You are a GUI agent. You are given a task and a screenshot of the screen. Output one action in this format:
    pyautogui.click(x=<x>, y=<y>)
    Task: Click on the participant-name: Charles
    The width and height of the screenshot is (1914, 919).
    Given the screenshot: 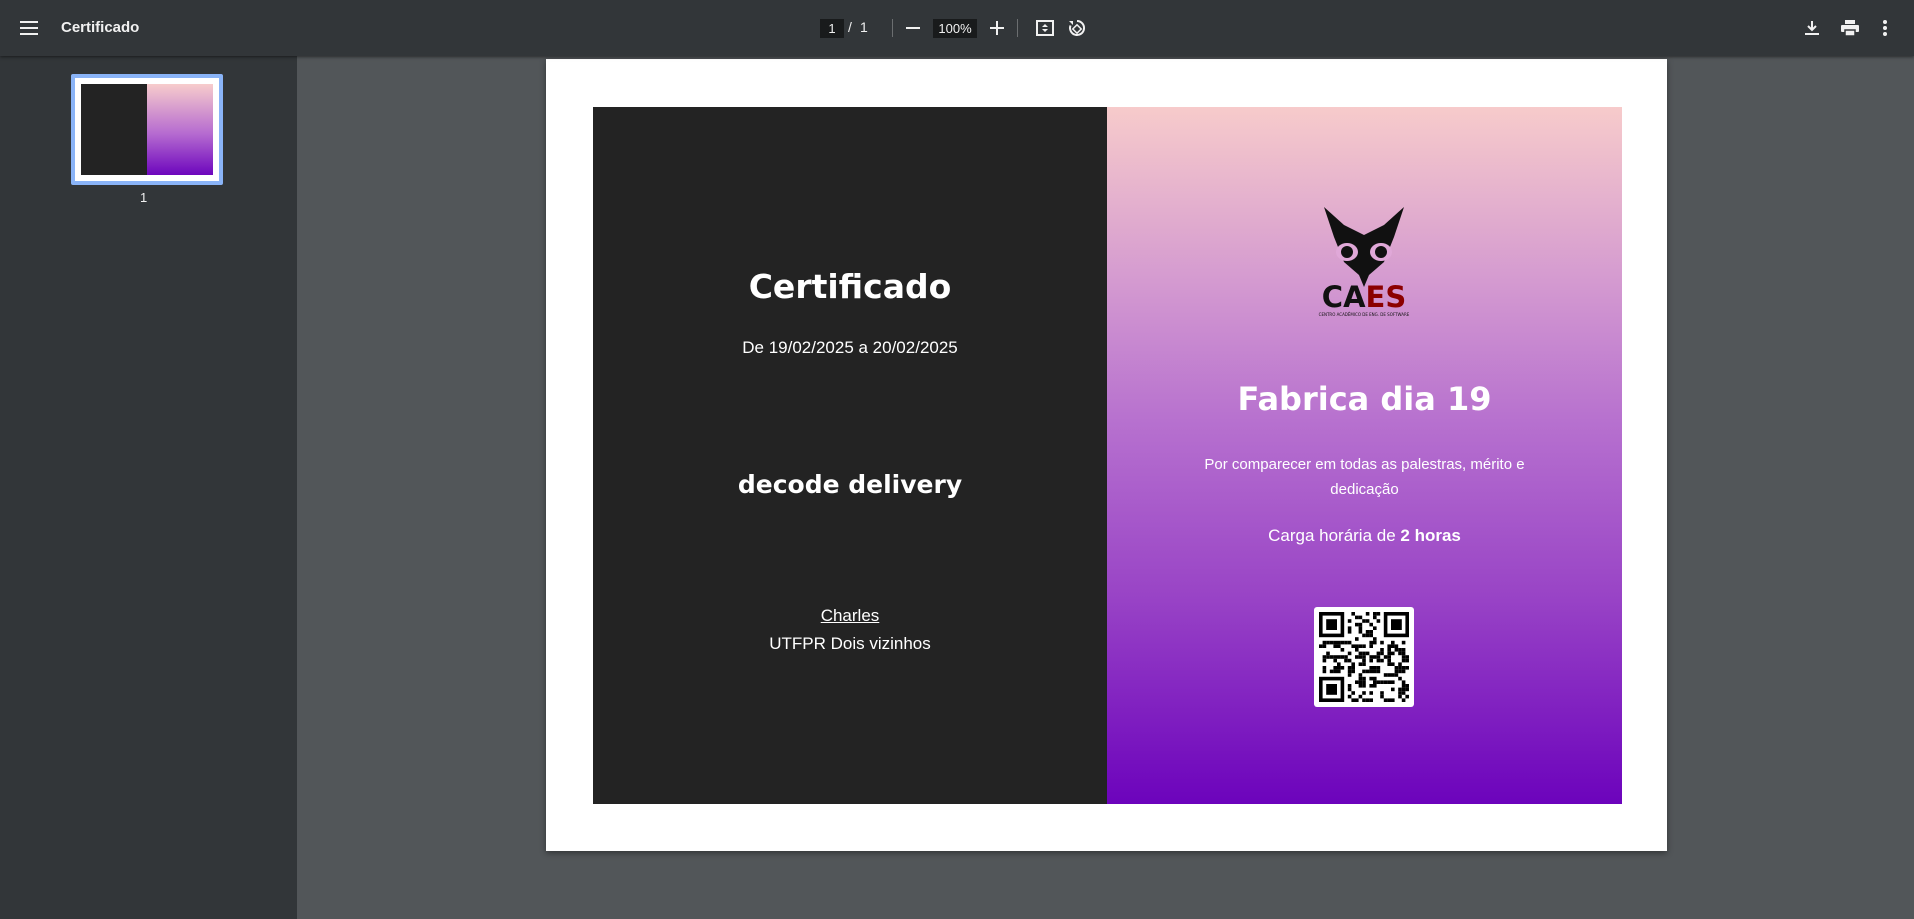 What is the action you would take?
    pyautogui.click(x=850, y=615)
    